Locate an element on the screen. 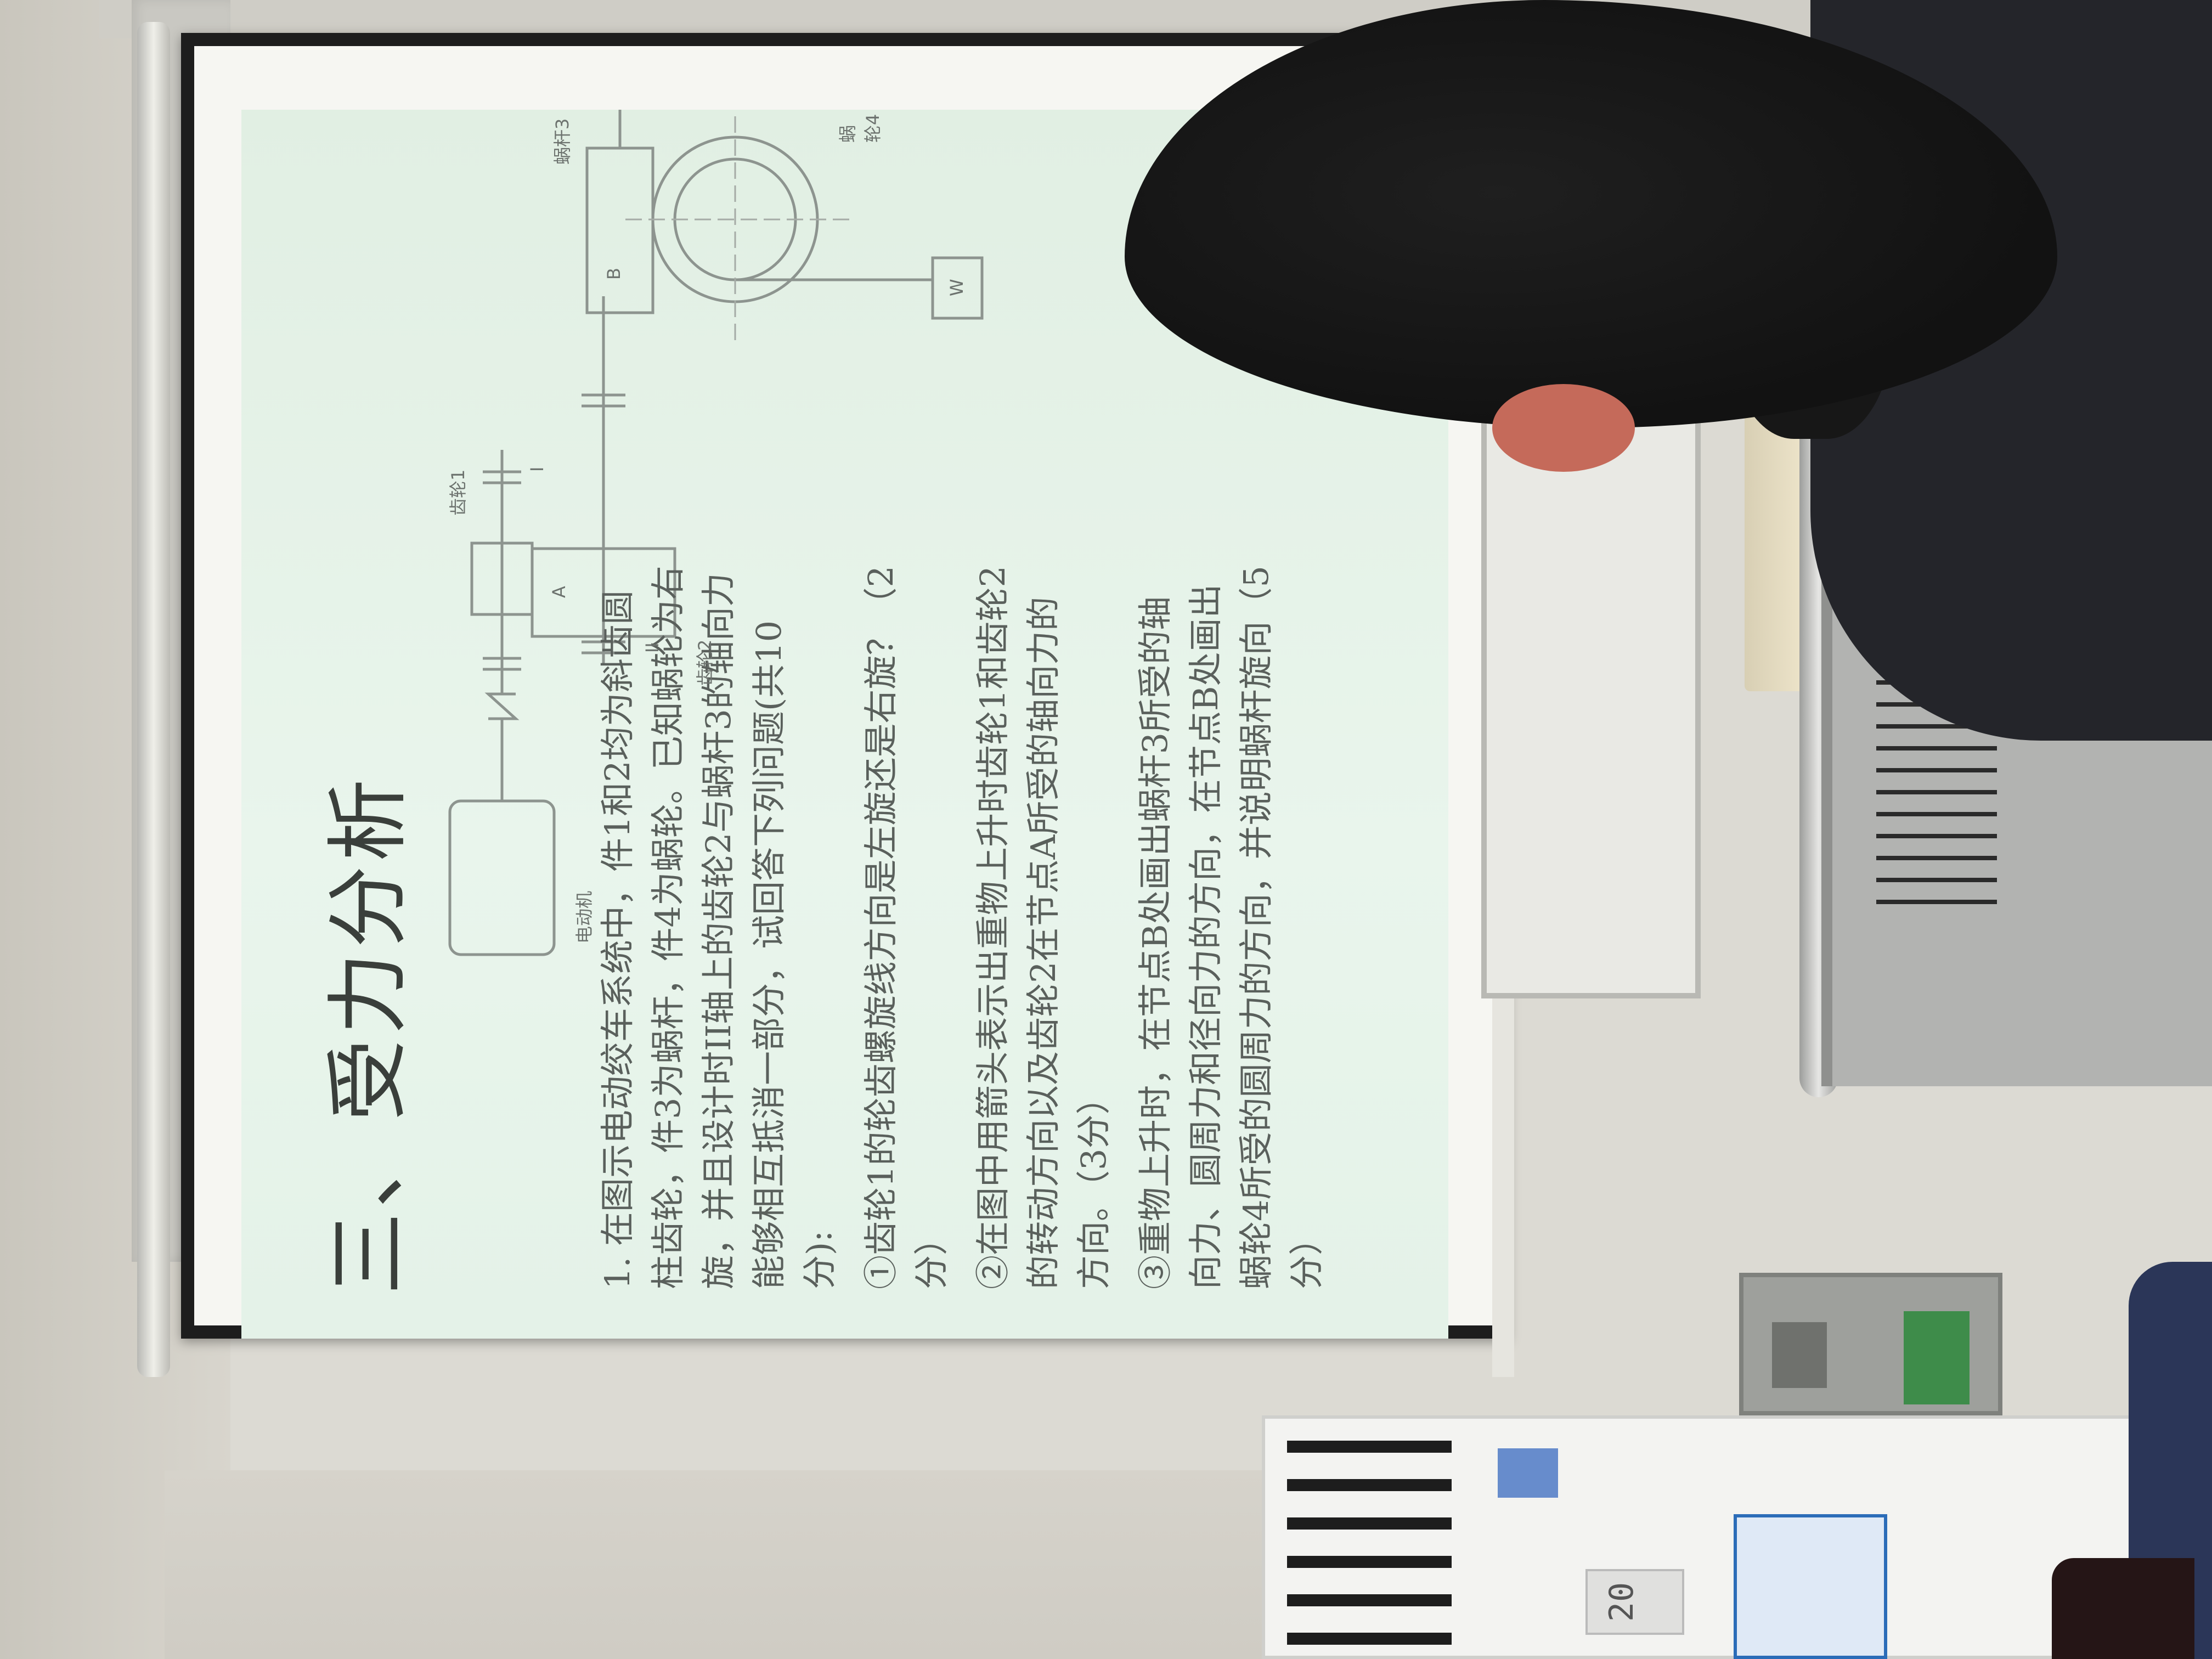 The image size is (2212, 1659). gear1-label: 齿轮1 is located at coordinates (459, 492).